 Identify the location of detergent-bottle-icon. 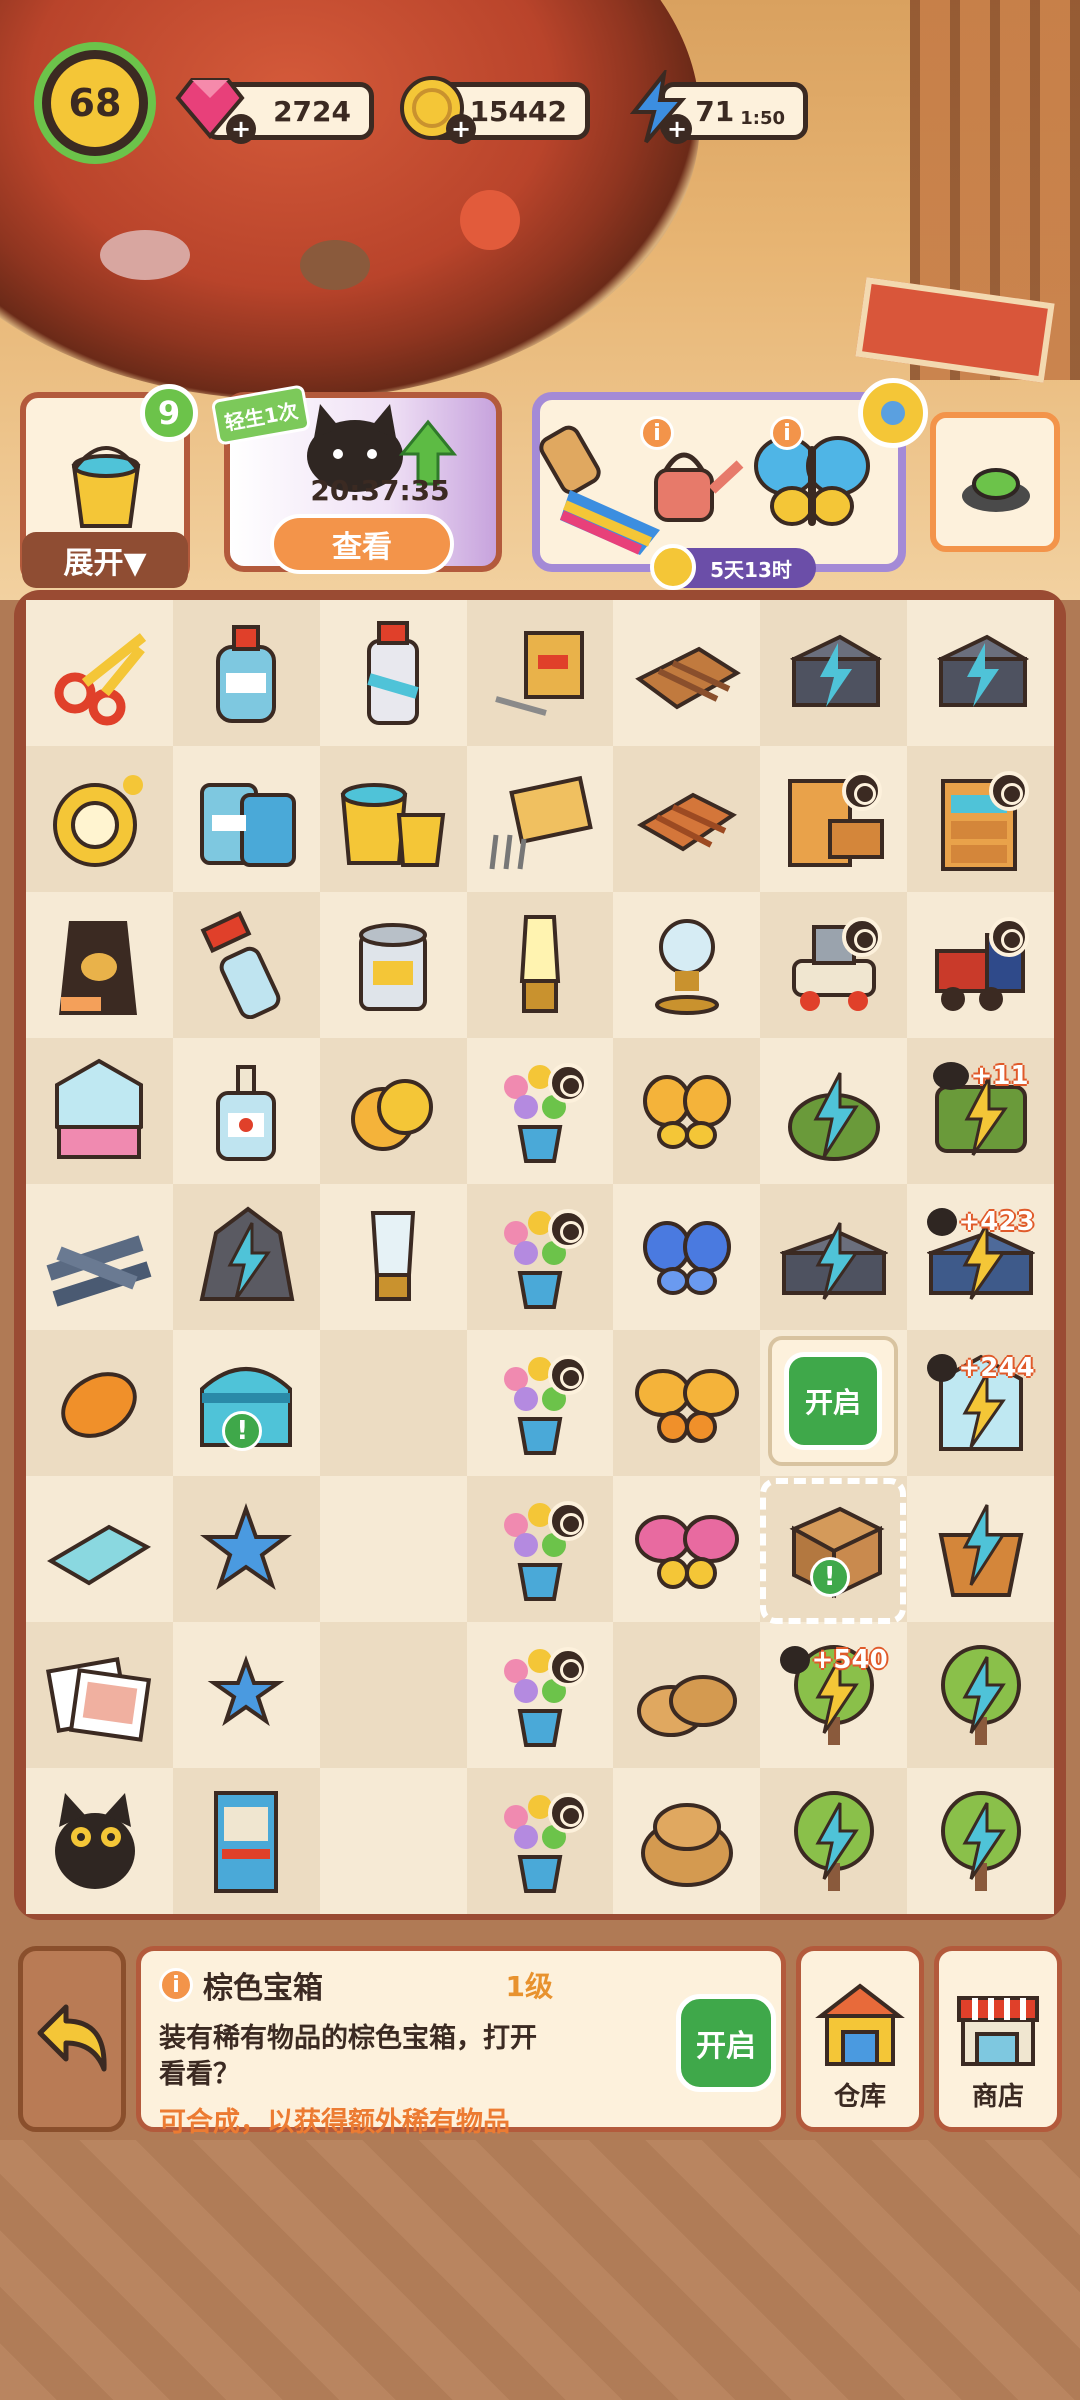
(246, 673).